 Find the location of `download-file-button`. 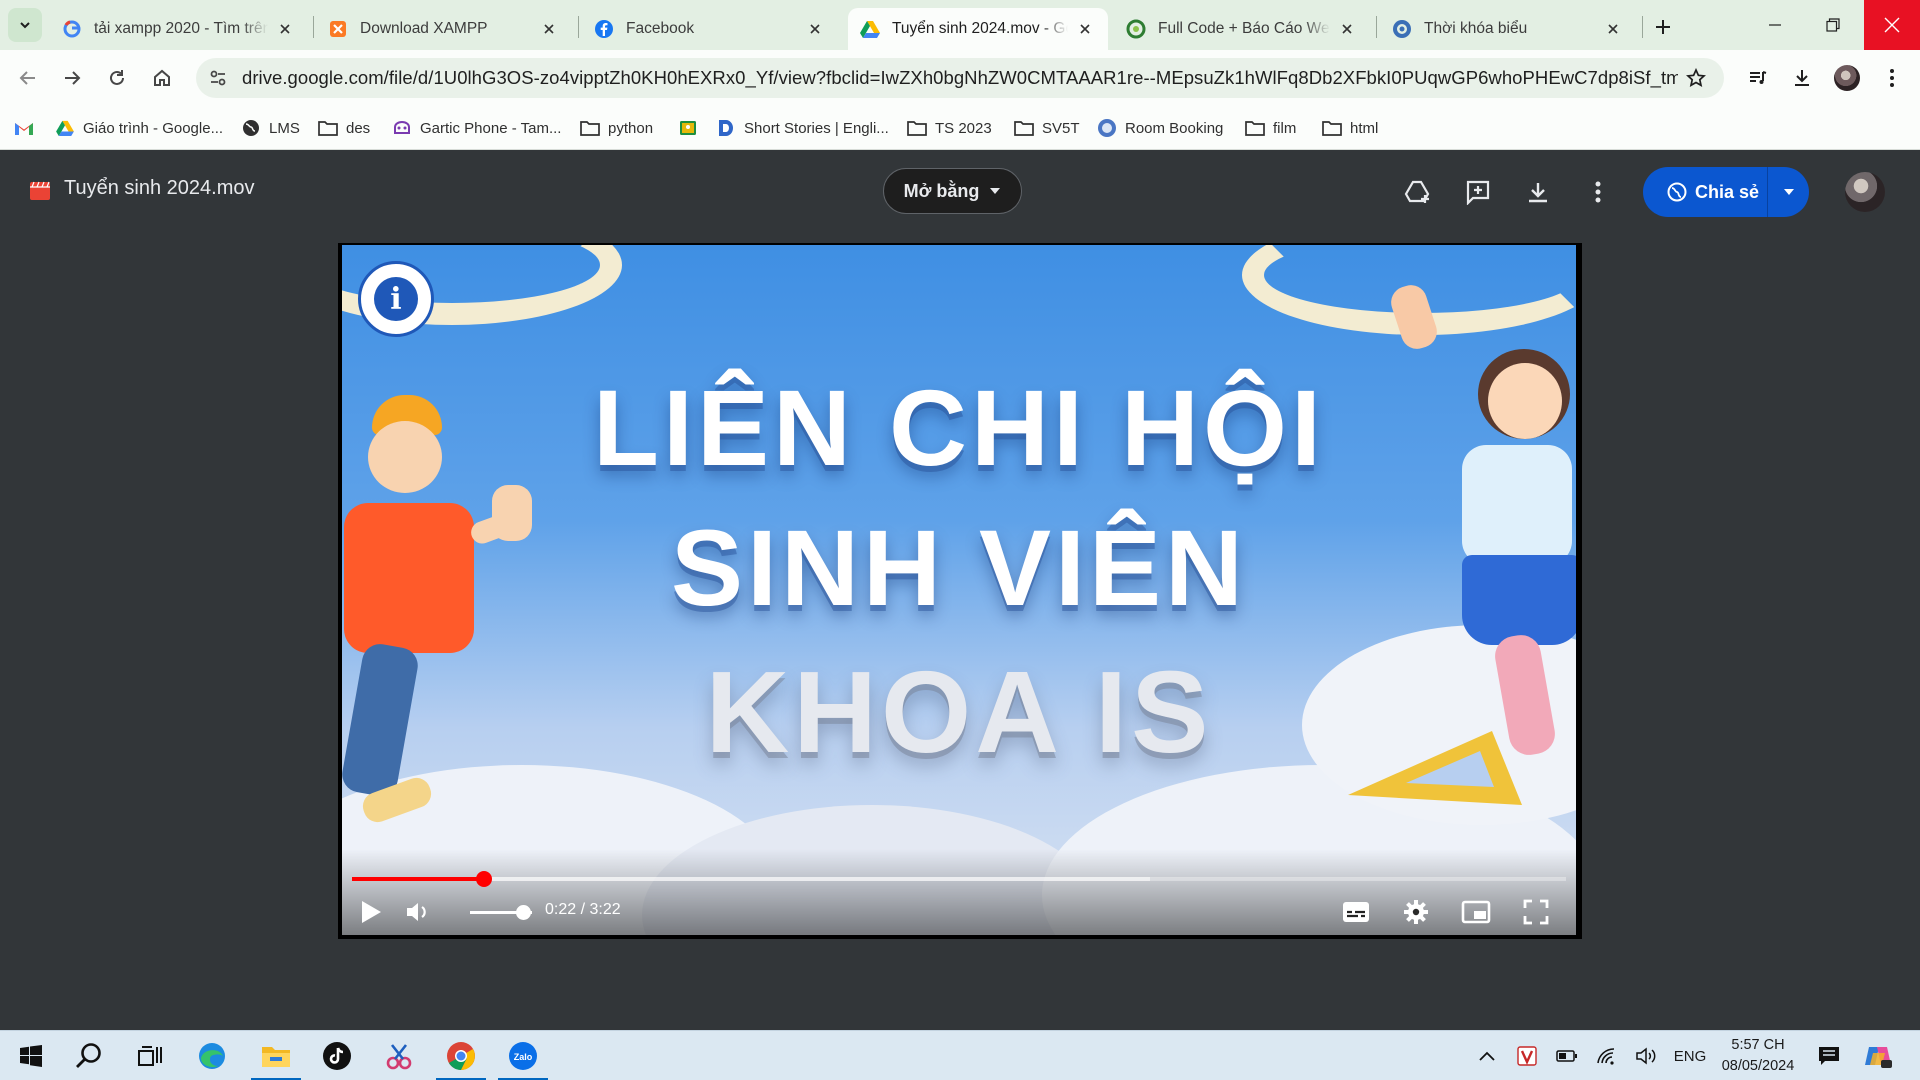

download-file-button is located at coordinates (1538, 192).